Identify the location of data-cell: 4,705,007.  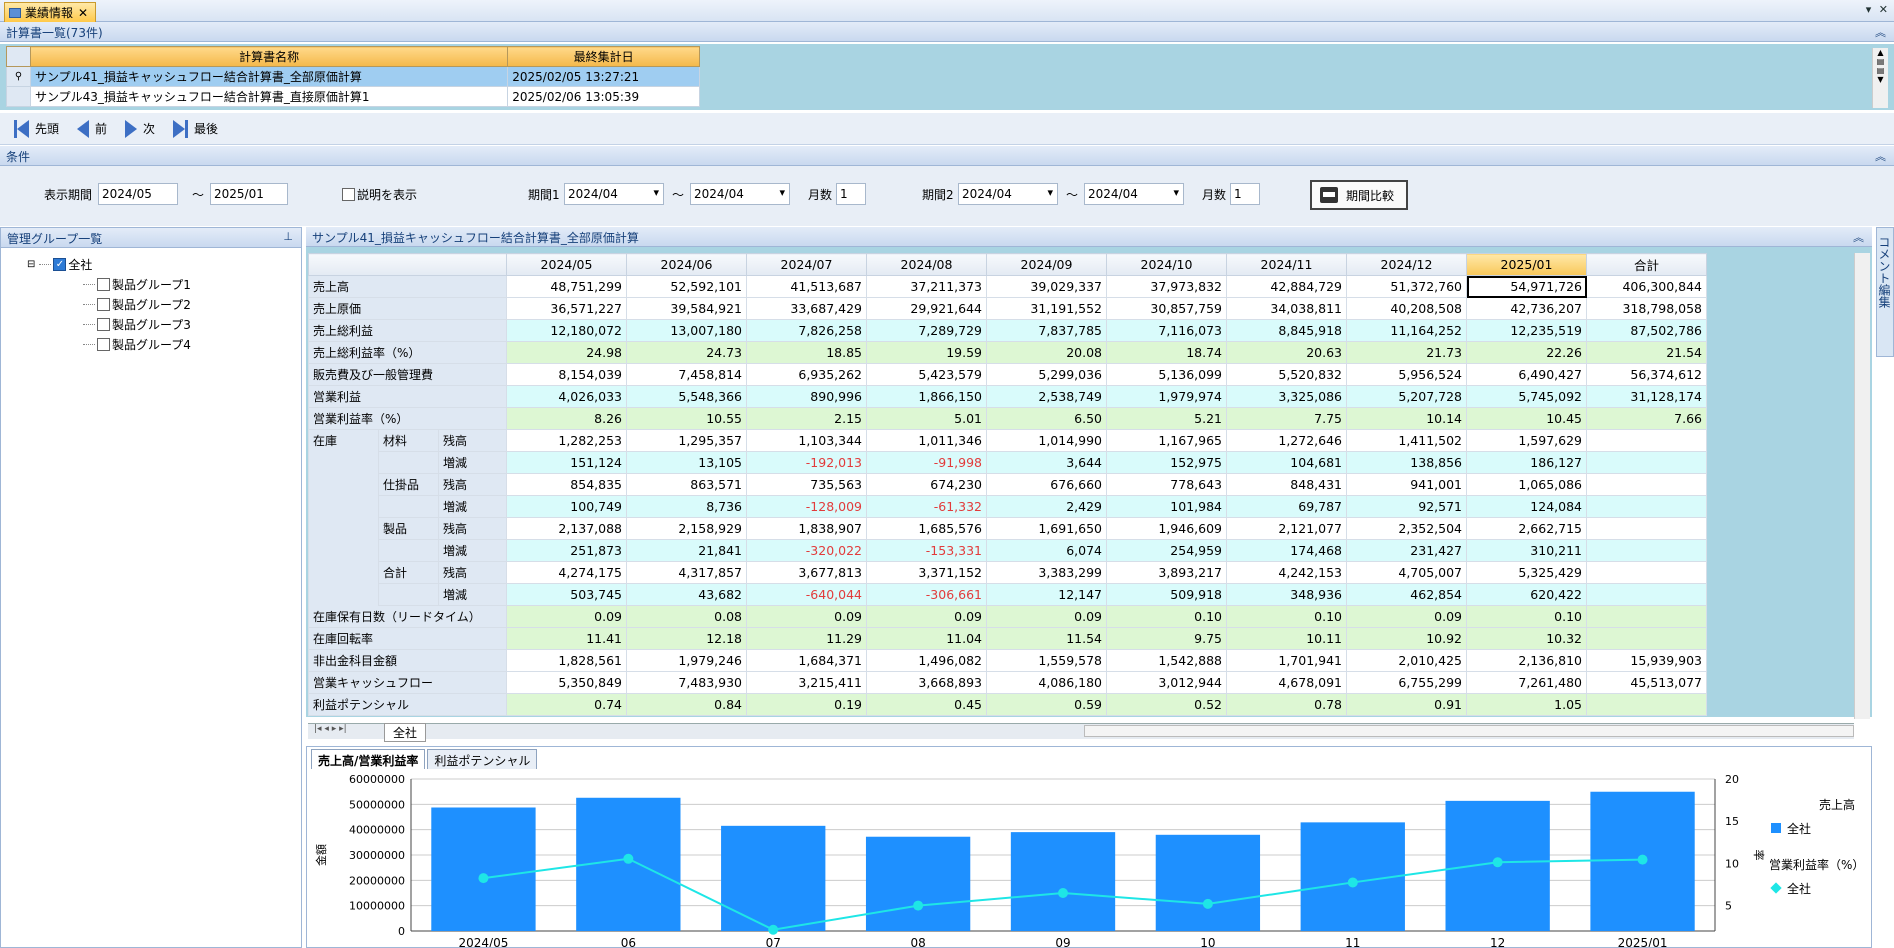
(1406, 572).